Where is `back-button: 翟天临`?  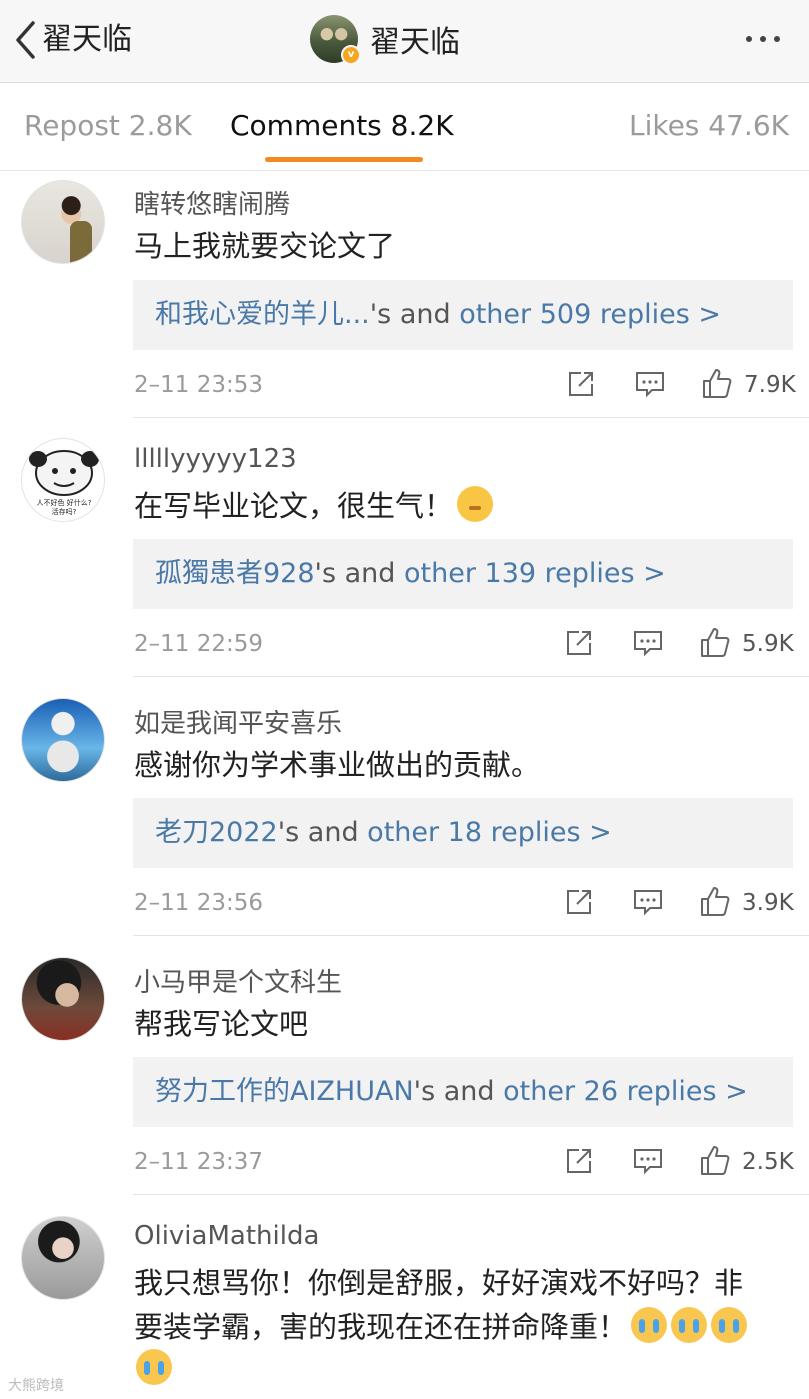
back-button: 翟天临 is located at coordinates (73, 40).